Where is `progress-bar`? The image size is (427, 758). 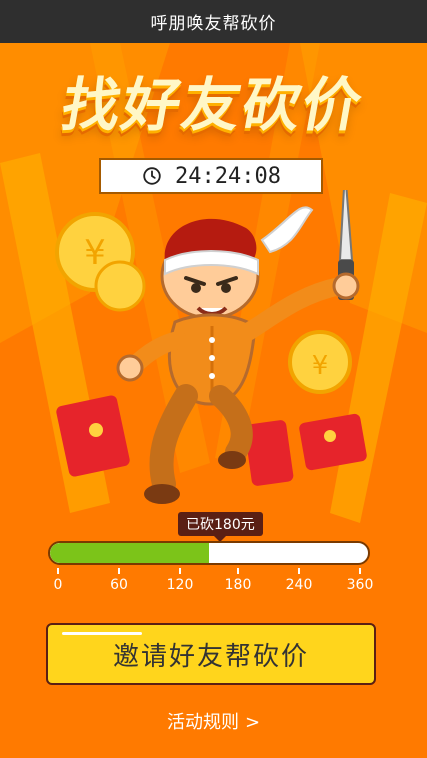 progress-bar is located at coordinates (209, 553).